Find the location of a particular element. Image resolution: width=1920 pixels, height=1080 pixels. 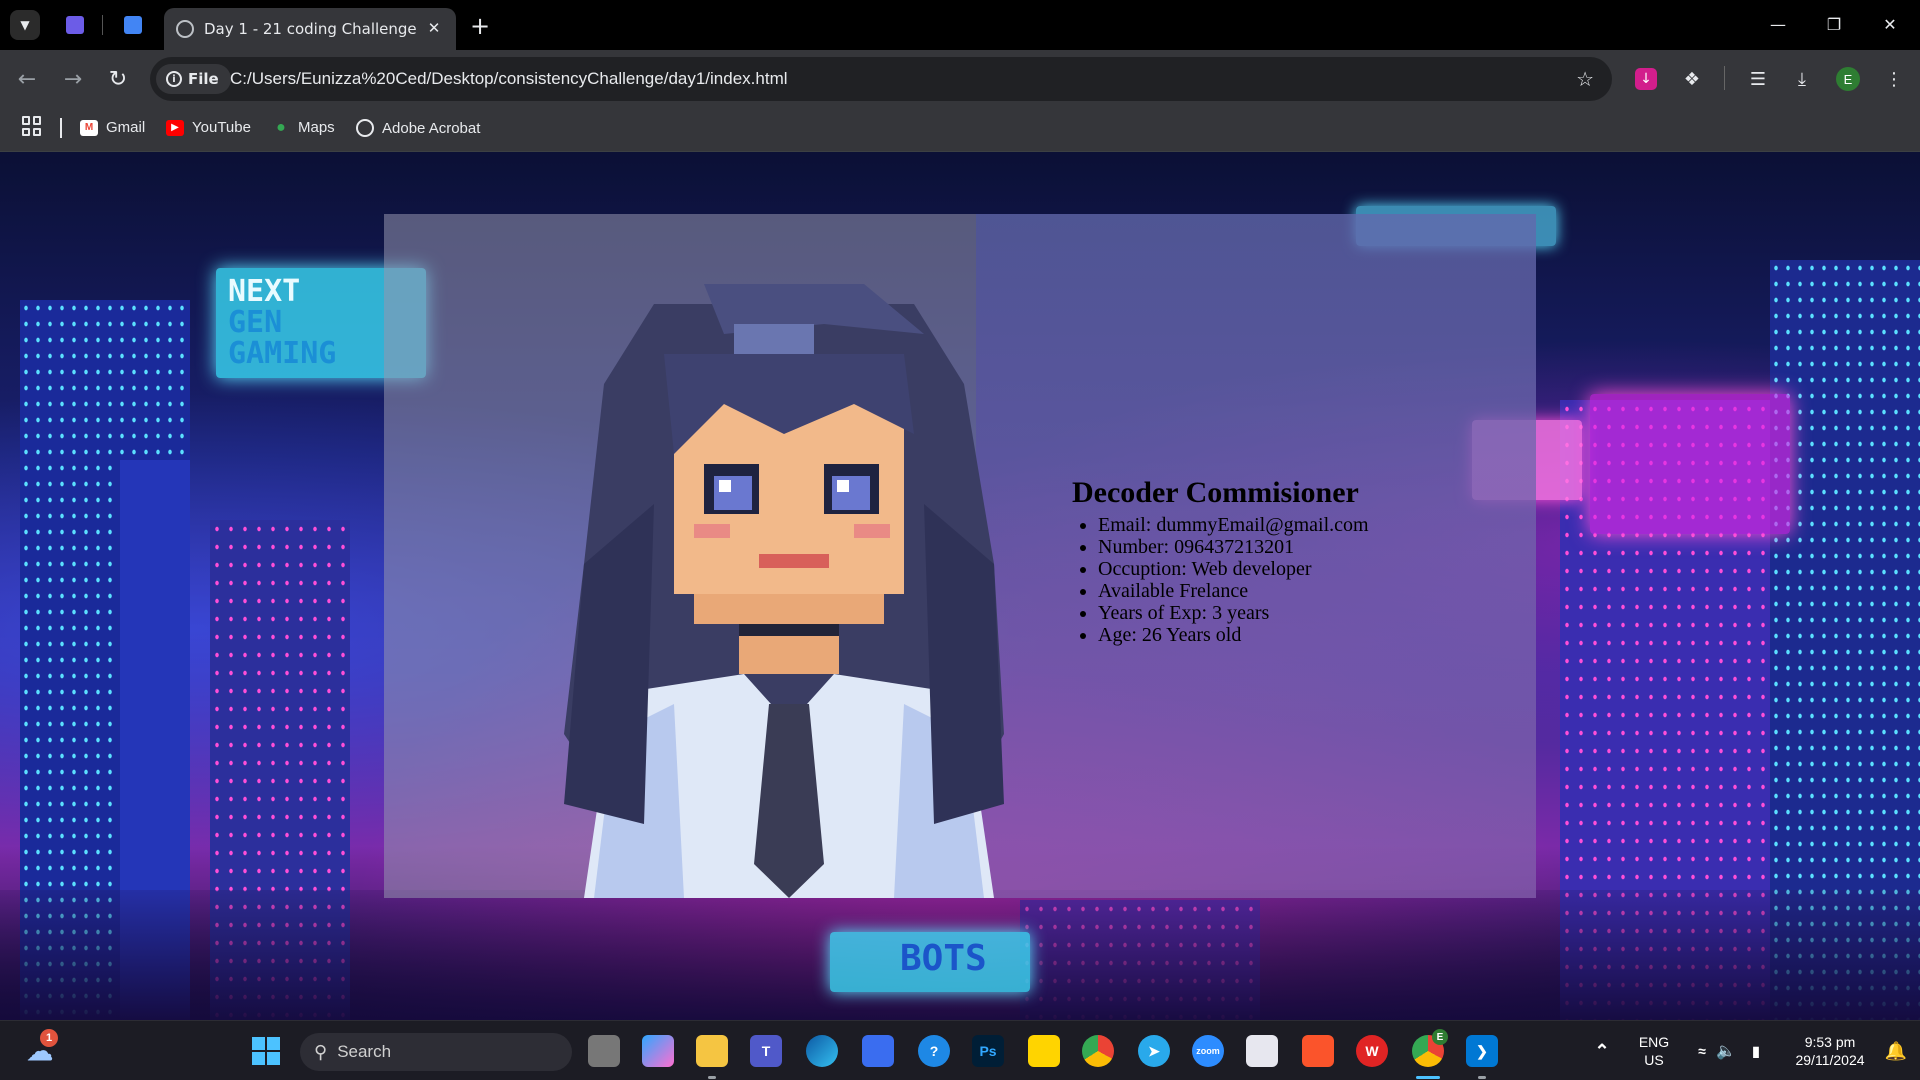

telegram-icon: ➤ is located at coordinates (1154, 1051).